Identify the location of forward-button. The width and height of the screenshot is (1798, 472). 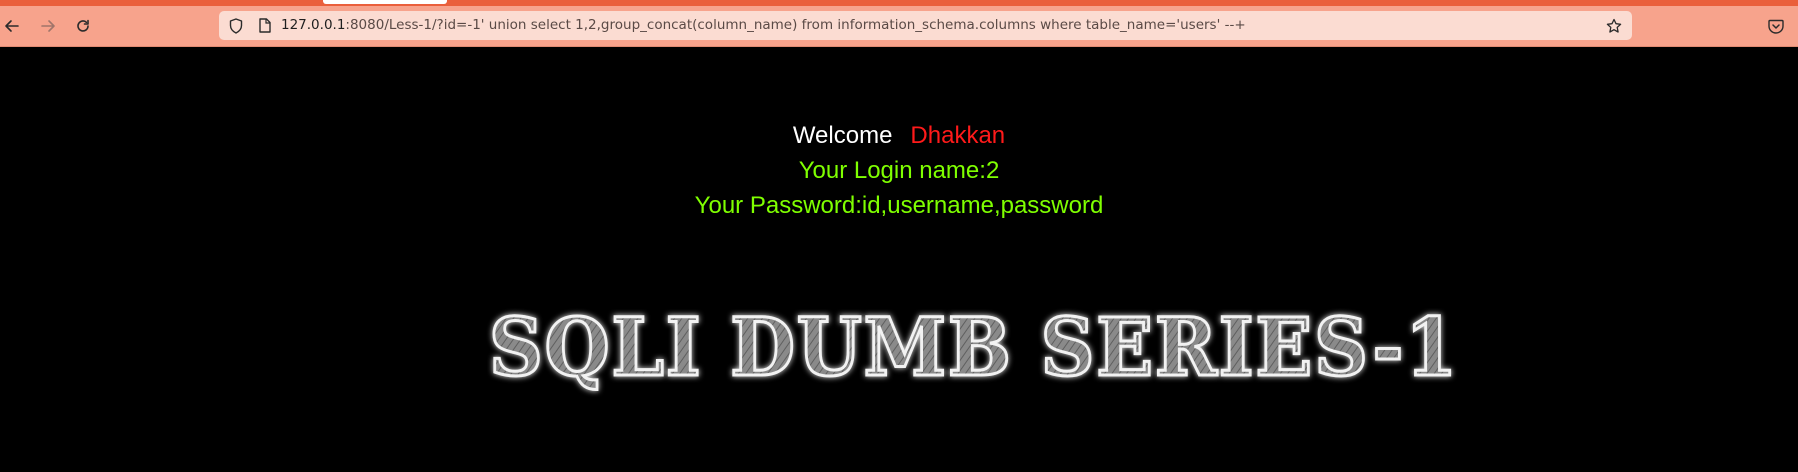
(48, 26).